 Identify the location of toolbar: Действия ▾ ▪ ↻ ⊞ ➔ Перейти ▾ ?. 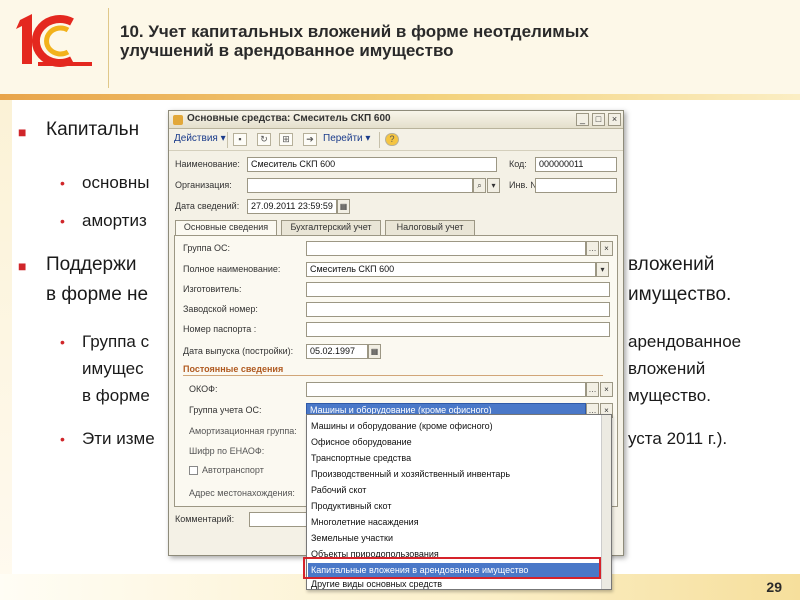
(396, 140).